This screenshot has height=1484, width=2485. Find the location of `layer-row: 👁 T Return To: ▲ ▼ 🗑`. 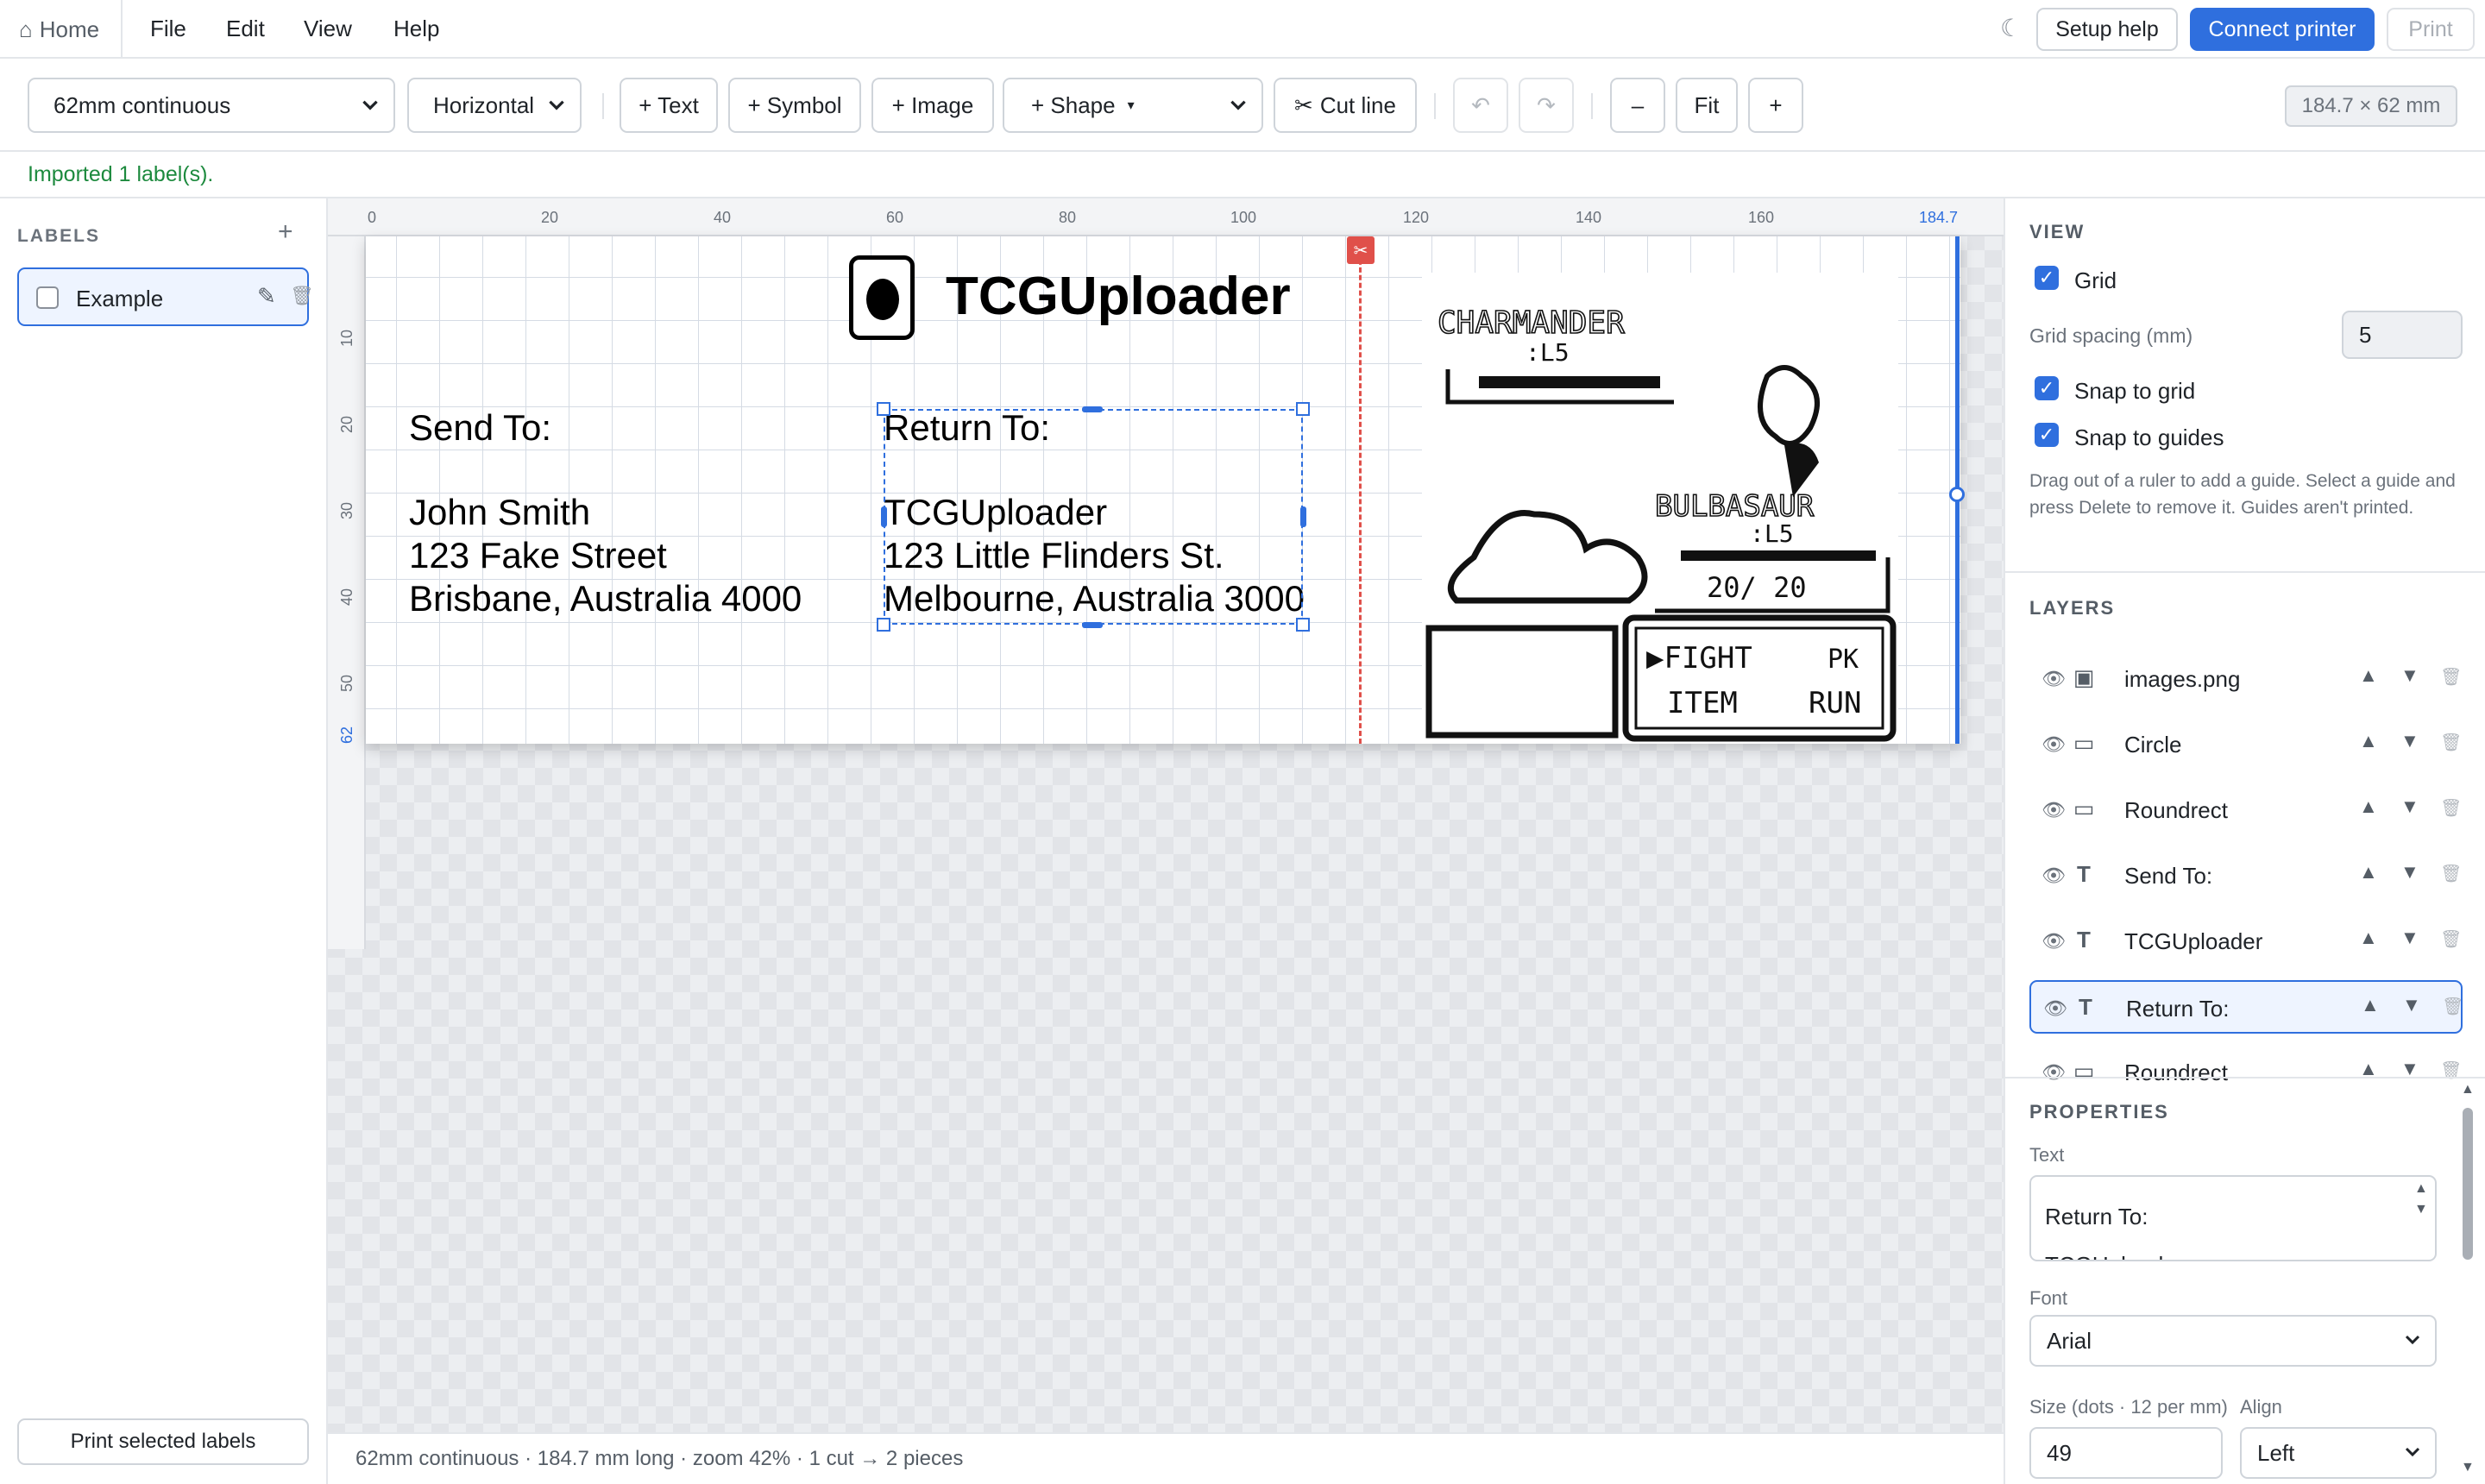

layer-row: 👁 T Return To: ▲ ▼ 🗑 is located at coordinates (2246, 1007).